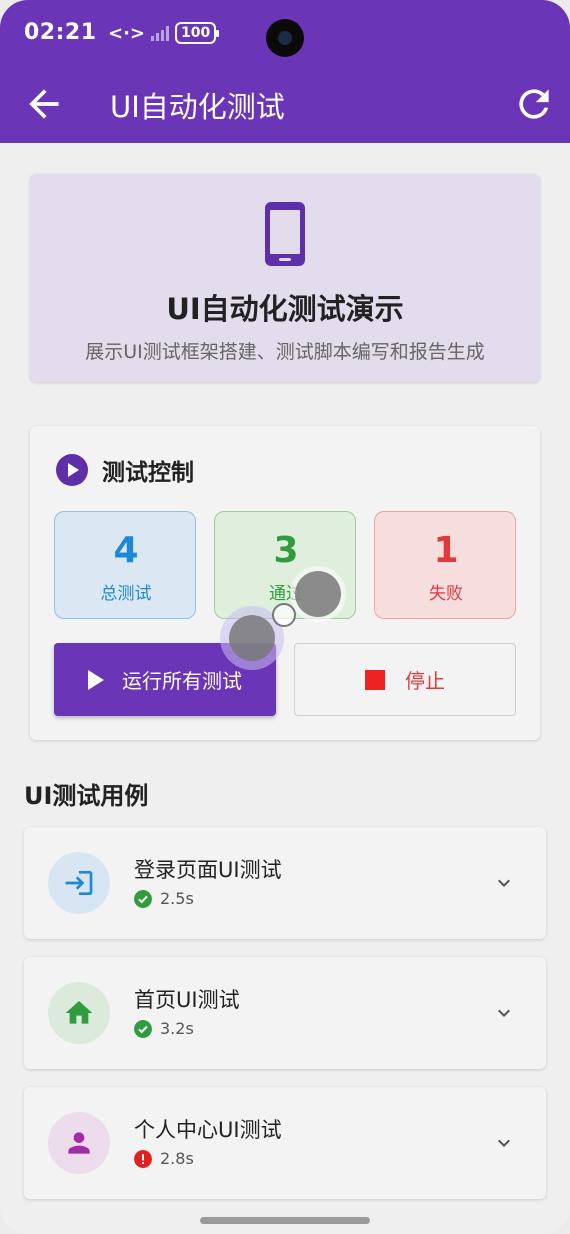 Image resolution: width=570 pixels, height=1234 pixels. I want to click on case-time: 2.8s, so click(177, 1158).